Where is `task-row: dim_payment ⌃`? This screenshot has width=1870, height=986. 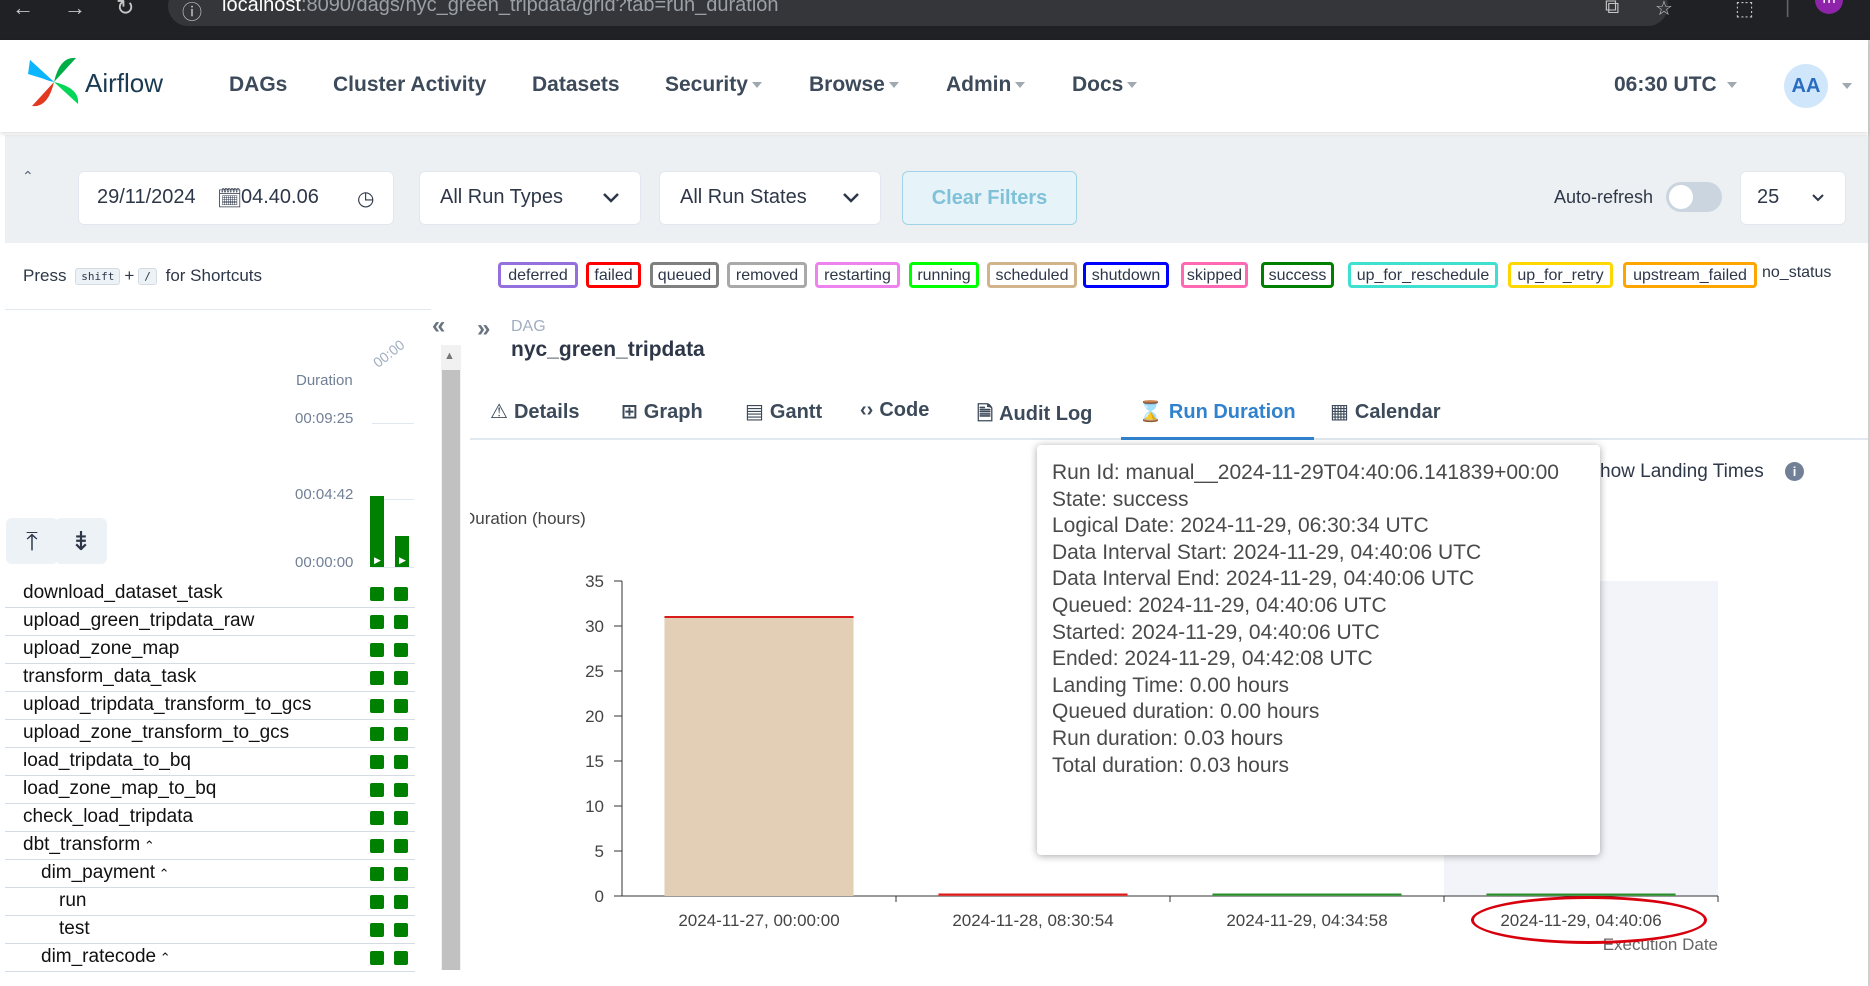
task-row: dim_payment ⌃ is located at coordinates (210, 873).